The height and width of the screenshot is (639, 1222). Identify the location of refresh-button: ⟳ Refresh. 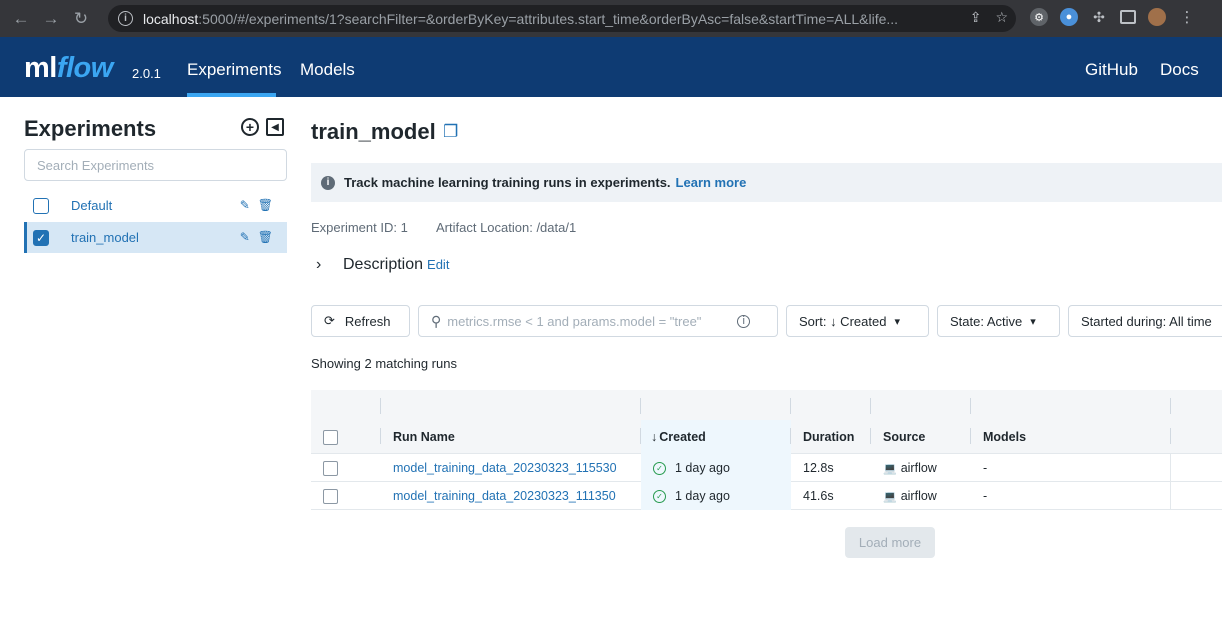
(360, 321).